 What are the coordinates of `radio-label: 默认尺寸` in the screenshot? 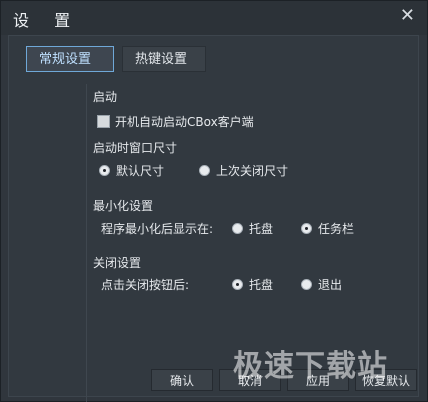 It's located at (140, 171).